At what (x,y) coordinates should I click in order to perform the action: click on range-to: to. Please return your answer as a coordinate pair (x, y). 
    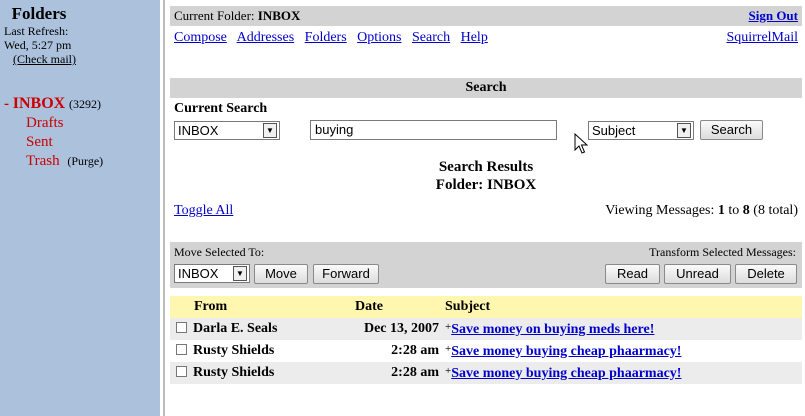
    Looking at the image, I should click on (733, 210).